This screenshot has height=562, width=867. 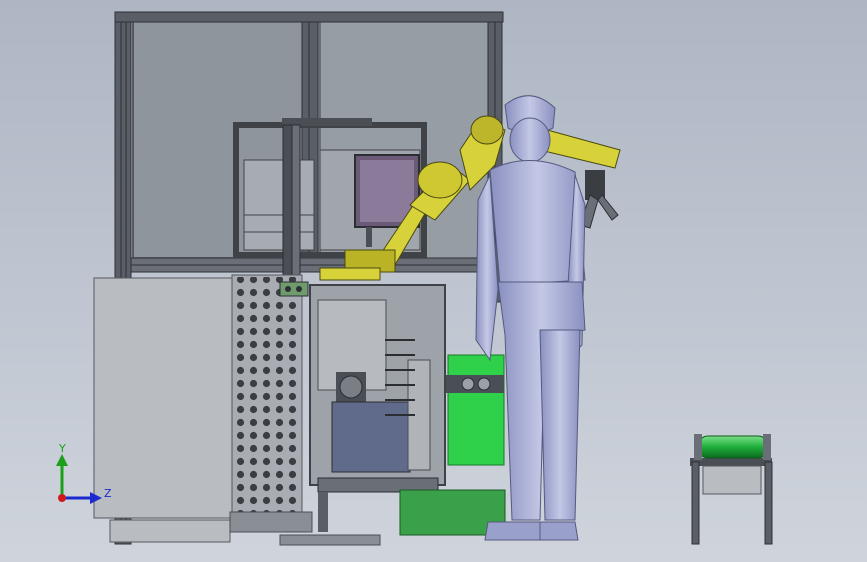 What do you see at coordinates (476, 410) in the screenshot?
I see `green-panel` at bounding box center [476, 410].